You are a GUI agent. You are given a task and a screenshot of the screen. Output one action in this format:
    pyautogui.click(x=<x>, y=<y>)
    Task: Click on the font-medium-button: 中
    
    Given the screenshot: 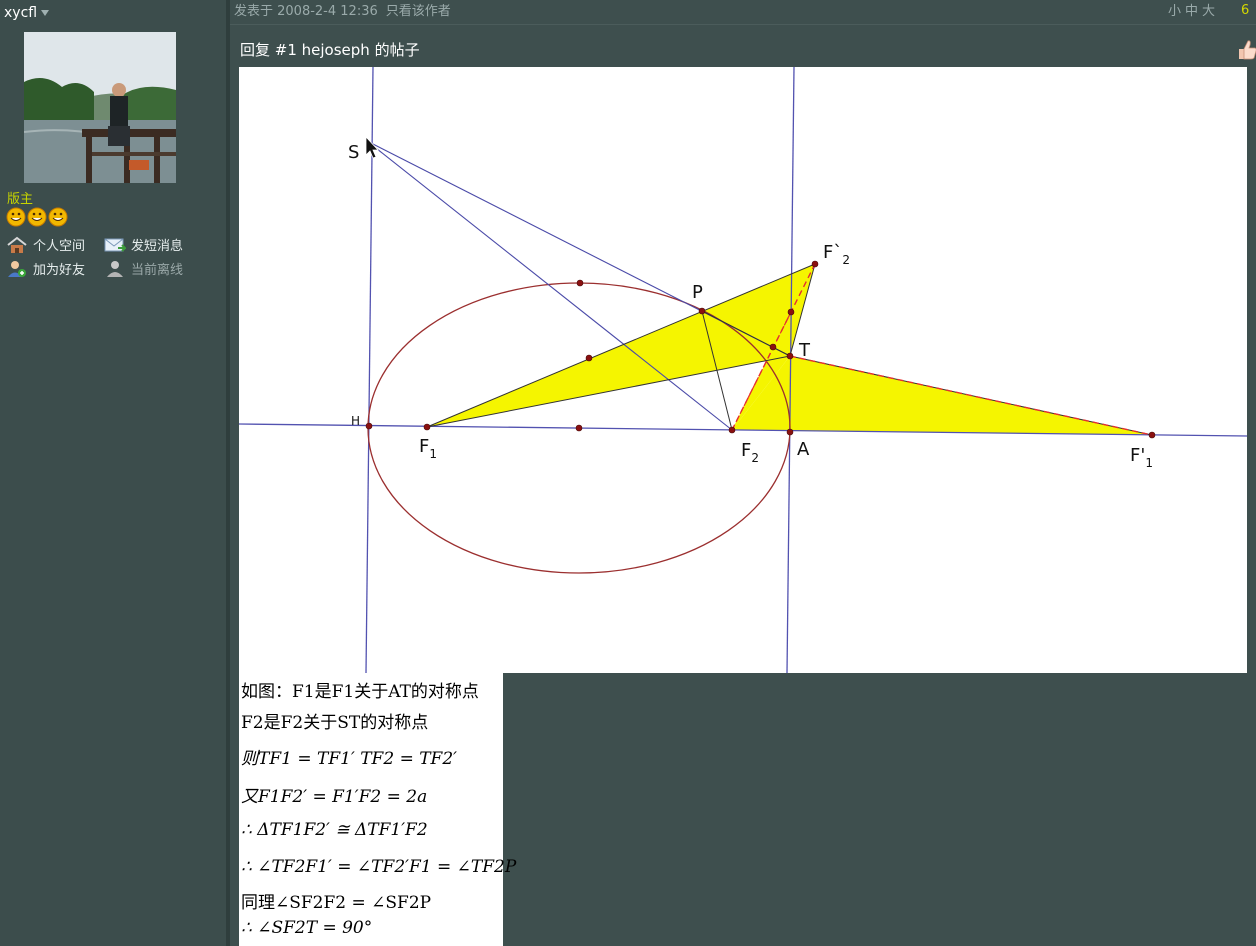 What is the action you would take?
    pyautogui.click(x=1193, y=11)
    